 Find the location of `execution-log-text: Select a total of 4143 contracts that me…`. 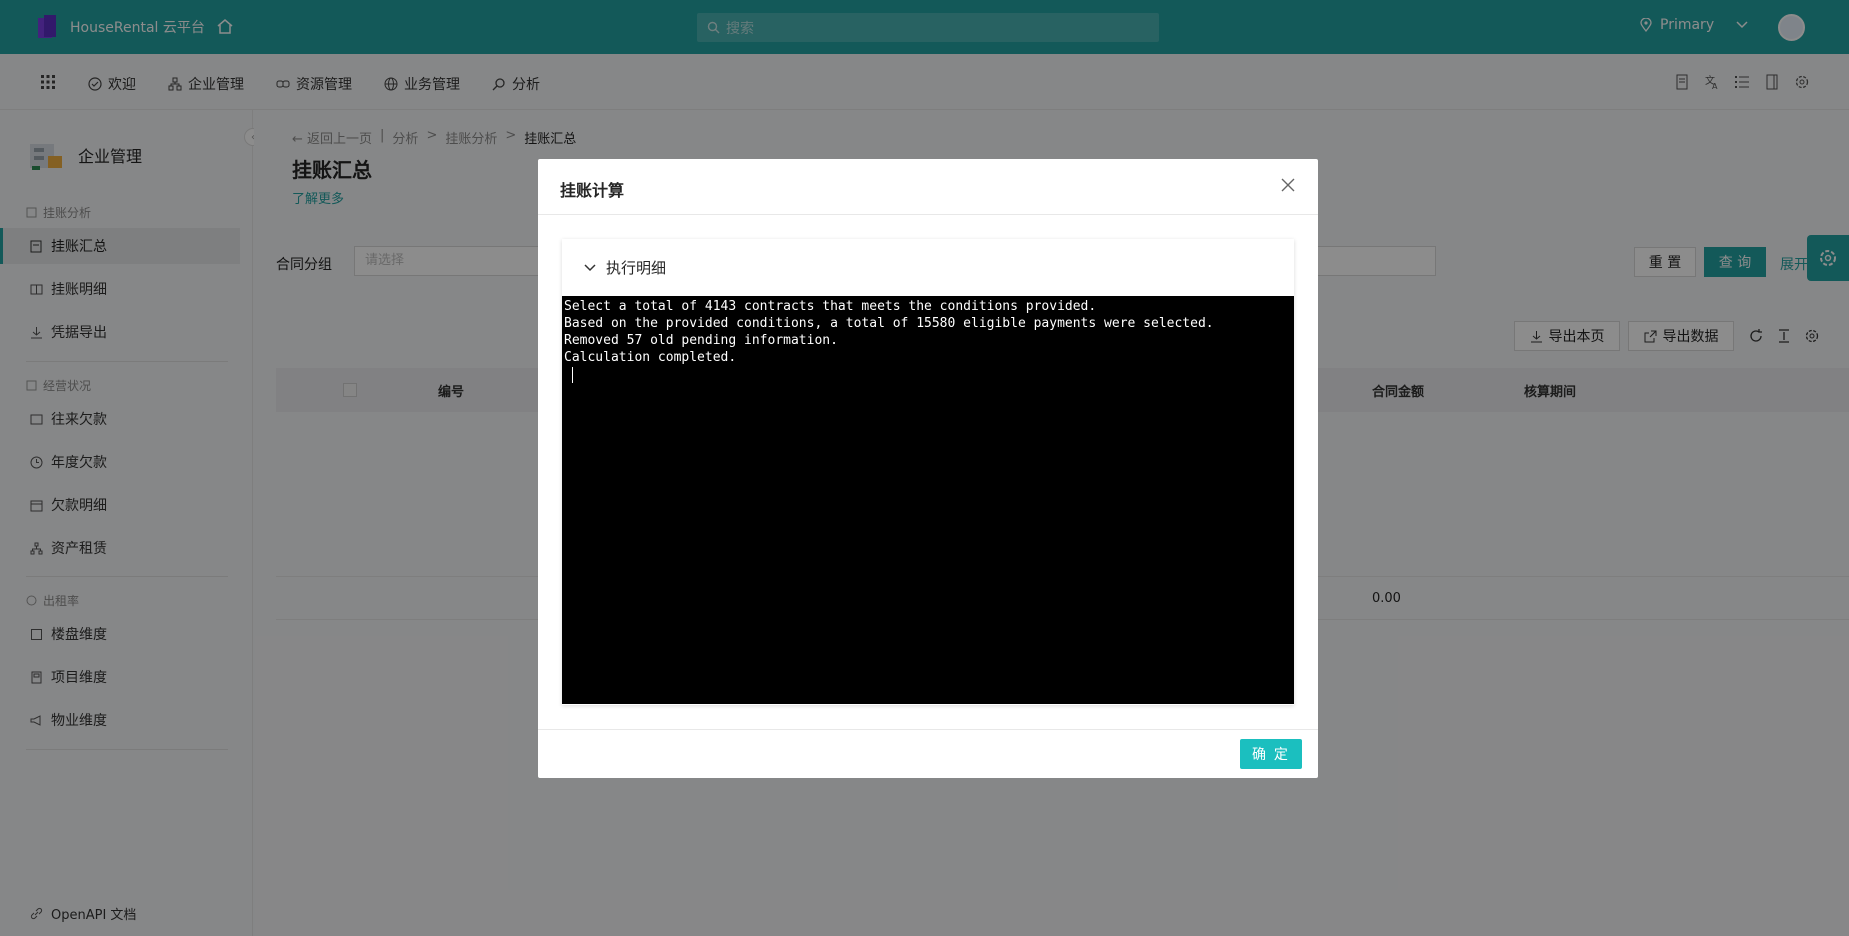

execution-log-text: Select a total of 4143 contracts that me… is located at coordinates (889, 332).